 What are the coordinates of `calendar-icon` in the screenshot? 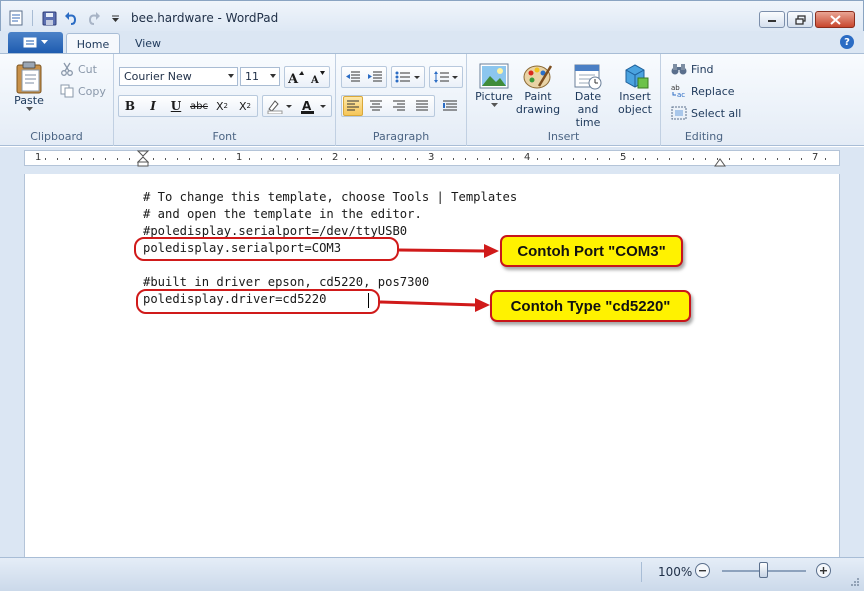 It's located at (588, 77).